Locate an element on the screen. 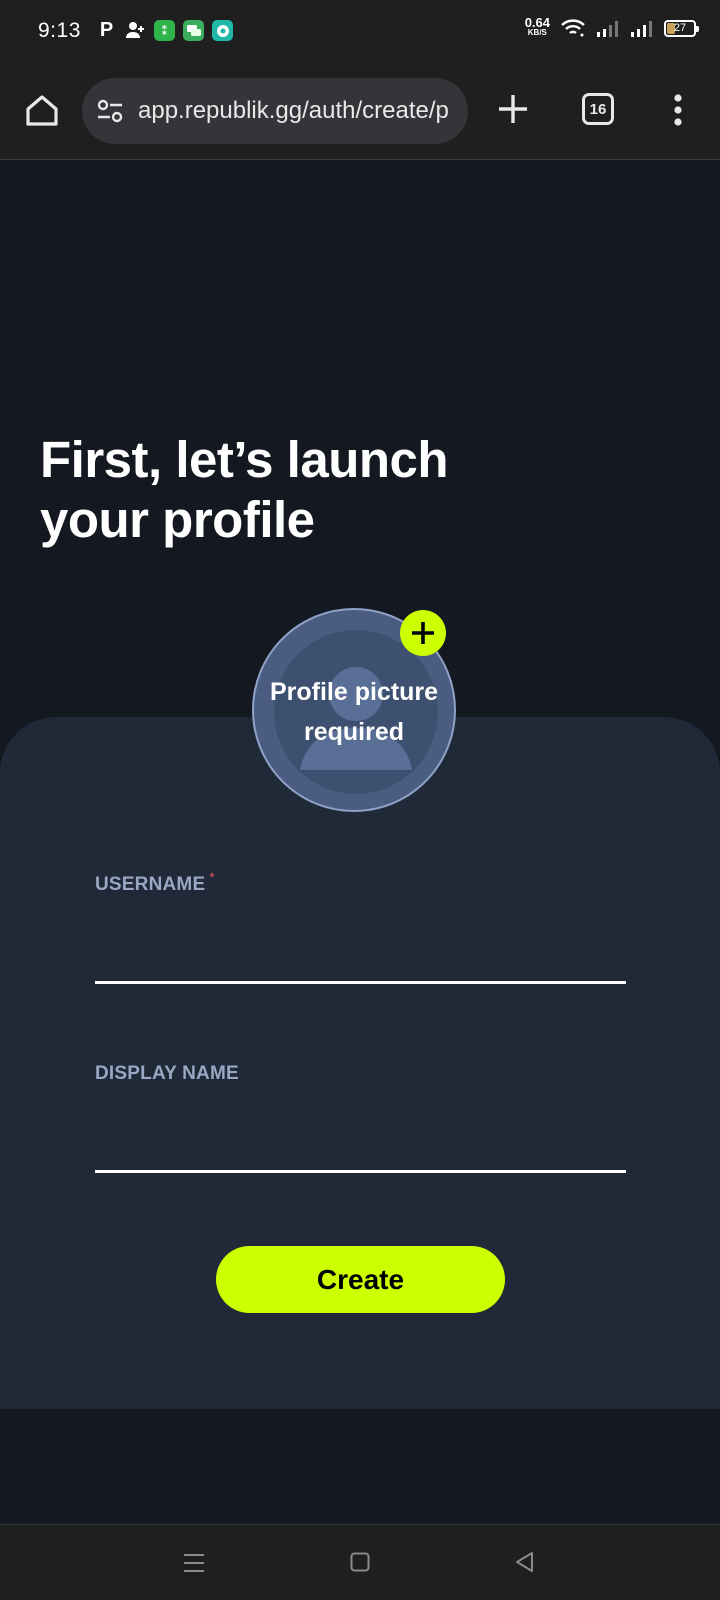 The width and height of the screenshot is (720, 1600). signal-1-icon is located at coordinates (607, 29).